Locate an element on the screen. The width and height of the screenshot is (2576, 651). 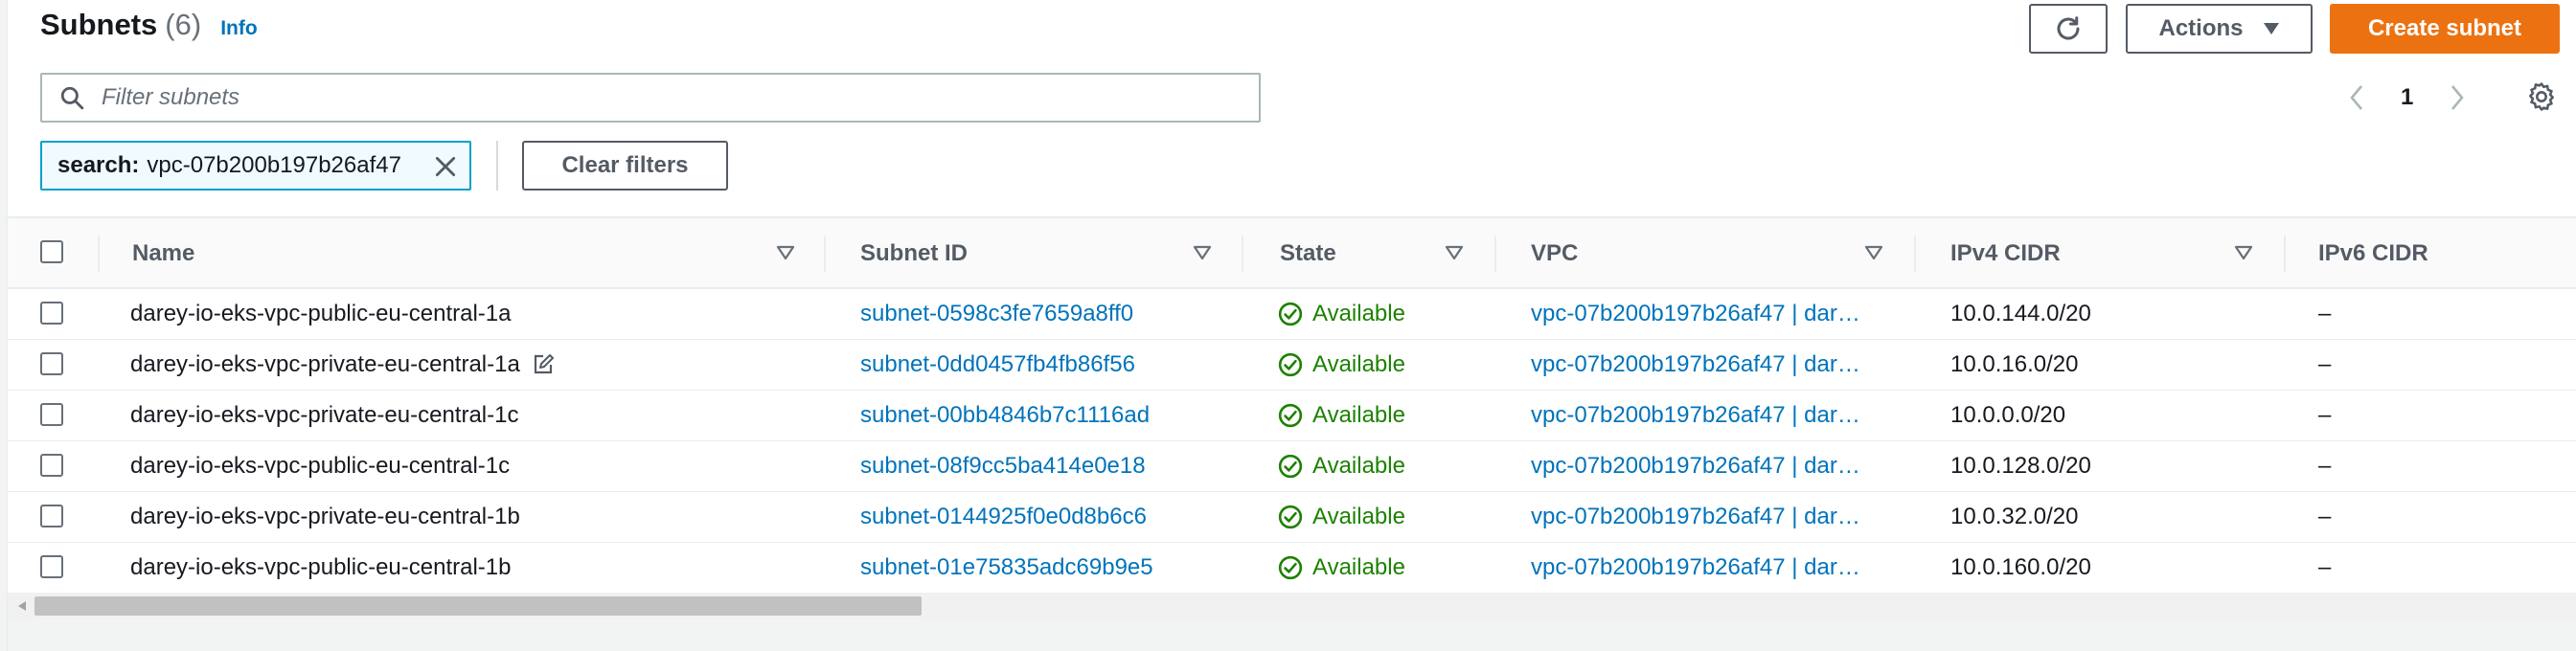
create-subnet-button: Create subnet is located at coordinates (2445, 29).